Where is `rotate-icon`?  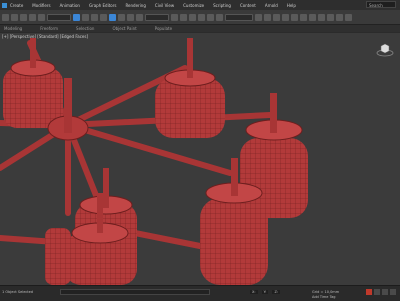
rotate-icon is located at coordinates (121, 17).